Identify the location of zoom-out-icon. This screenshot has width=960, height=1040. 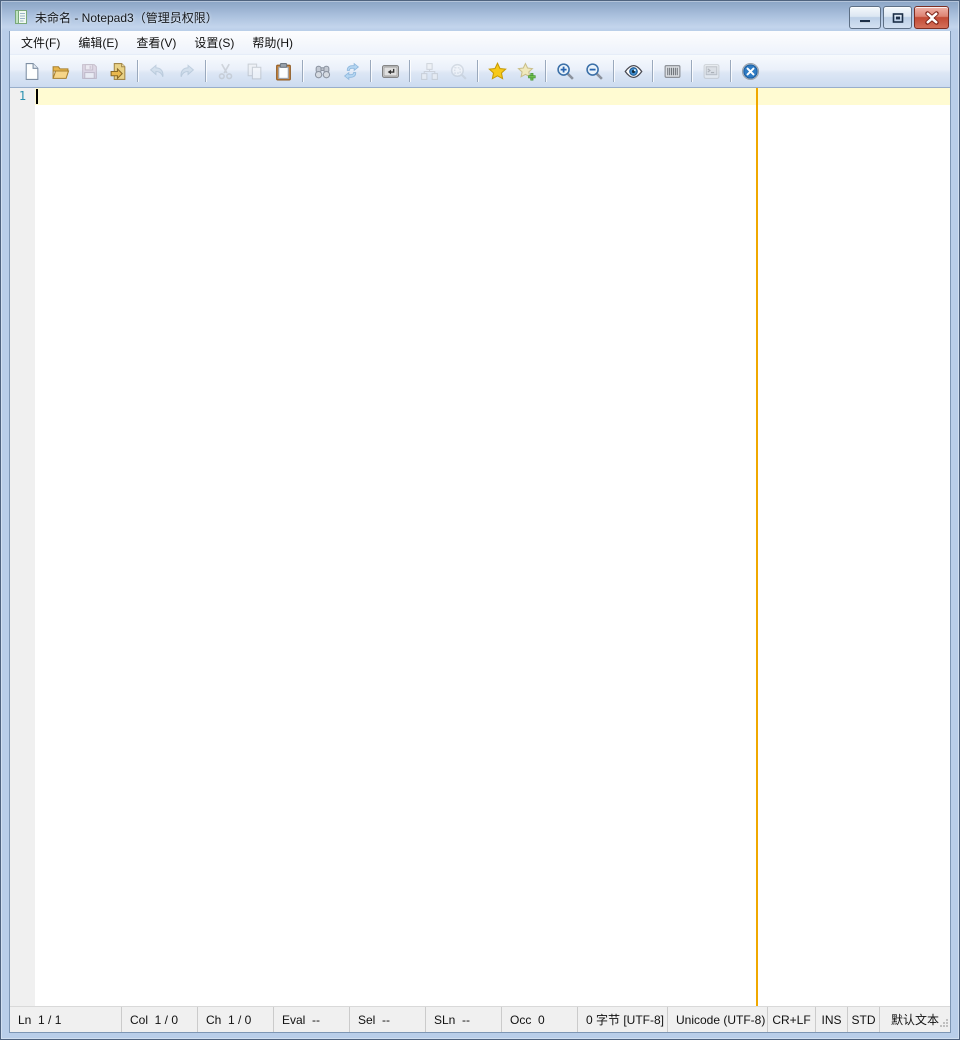
(594, 71).